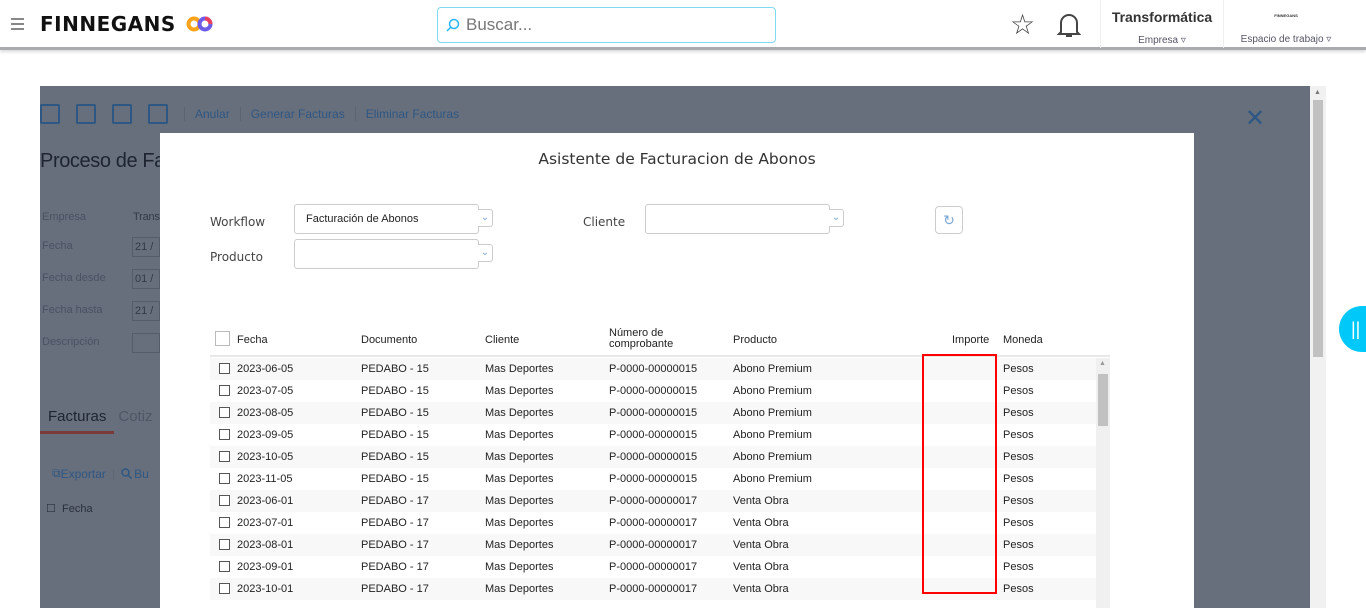 This screenshot has height=608, width=1366. What do you see at coordinates (1352, 329) in the screenshot?
I see `side-panel-toggle-button: ||` at bounding box center [1352, 329].